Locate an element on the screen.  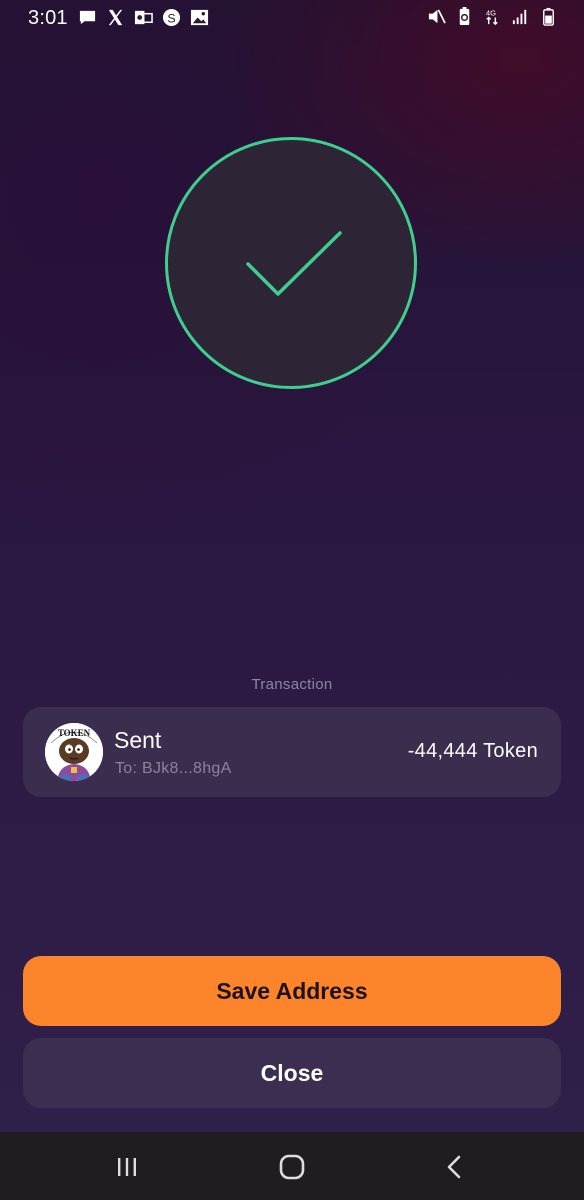
signal-icon is located at coordinates (519, 17).